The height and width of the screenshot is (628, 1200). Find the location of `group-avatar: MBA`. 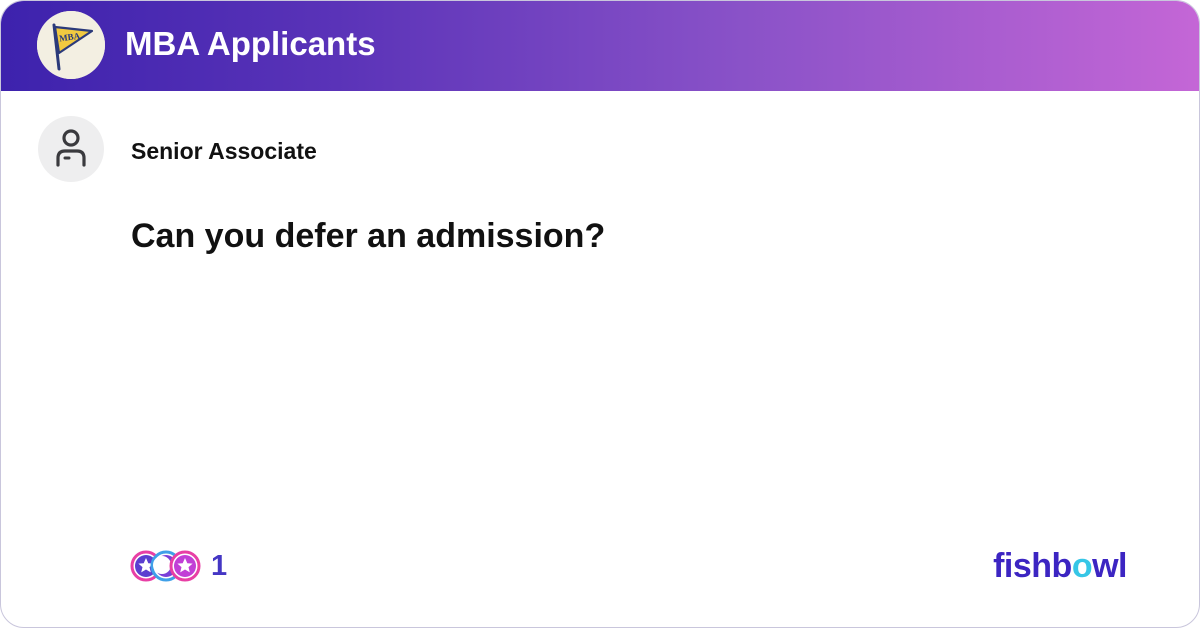

group-avatar: MBA is located at coordinates (71, 45).